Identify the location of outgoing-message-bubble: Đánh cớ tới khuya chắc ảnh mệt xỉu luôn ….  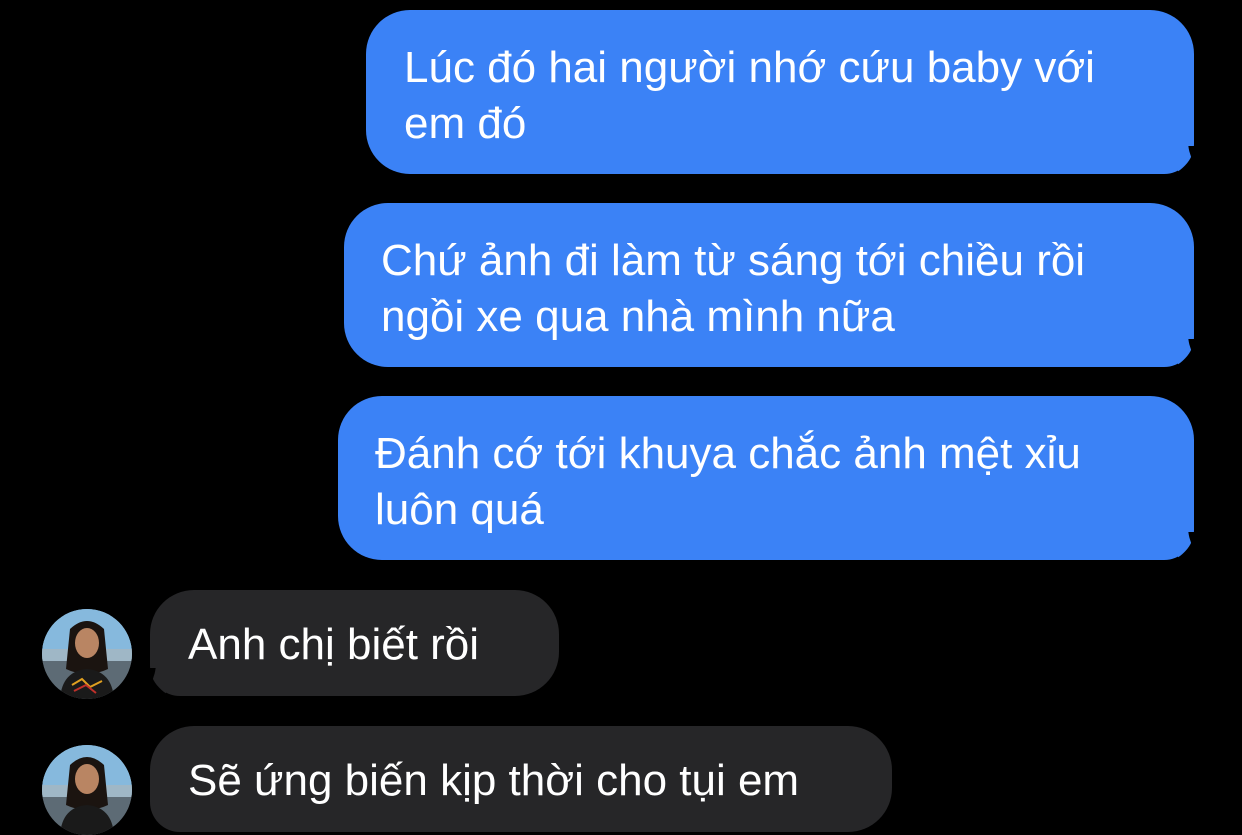
(772, 478).